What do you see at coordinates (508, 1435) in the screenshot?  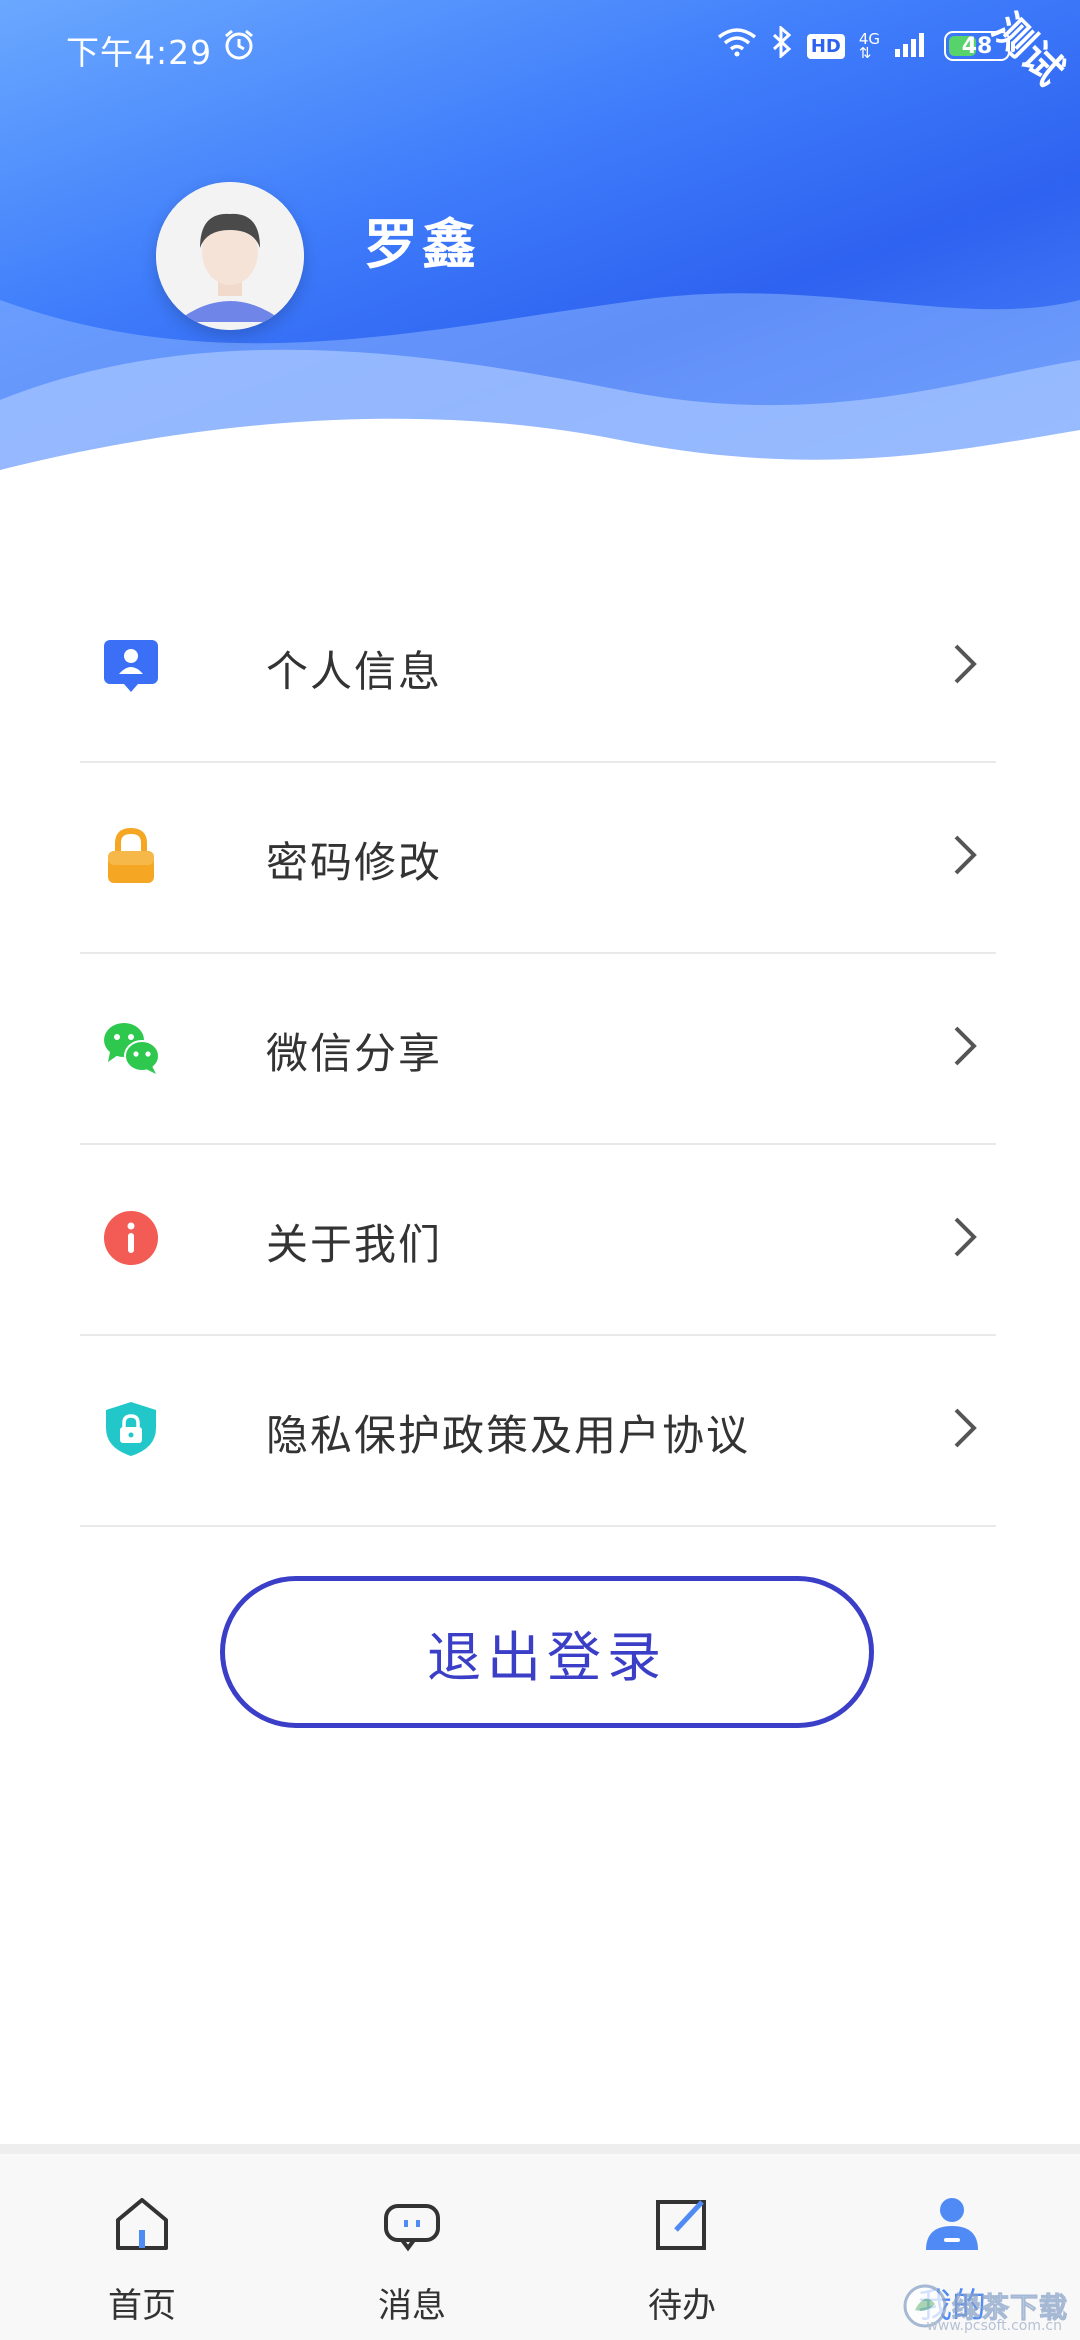 I see `menu-label: 隐私保护政策及用户协议` at bounding box center [508, 1435].